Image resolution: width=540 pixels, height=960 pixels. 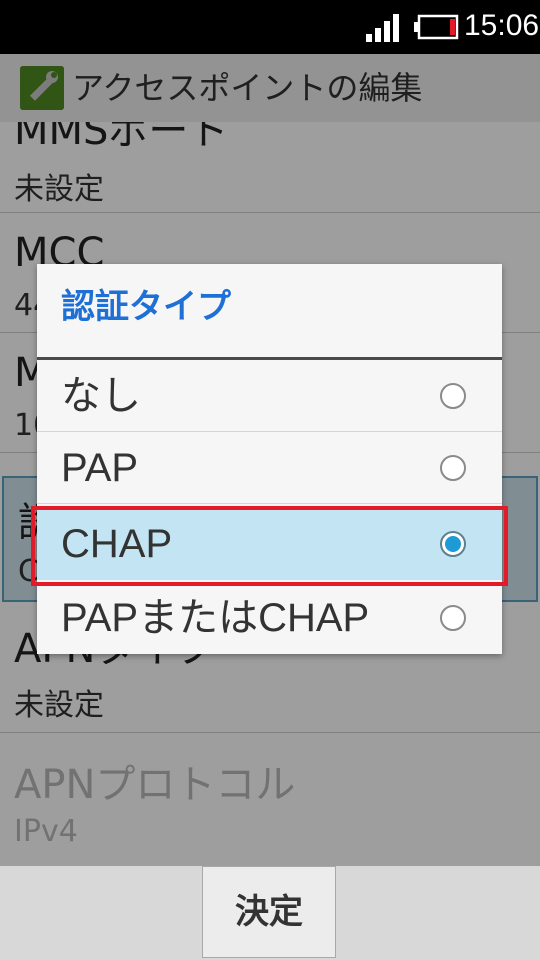 What do you see at coordinates (270, 27) in the screenshot?
I see `status-bar: 15:06` at bounding box center [270, 27].